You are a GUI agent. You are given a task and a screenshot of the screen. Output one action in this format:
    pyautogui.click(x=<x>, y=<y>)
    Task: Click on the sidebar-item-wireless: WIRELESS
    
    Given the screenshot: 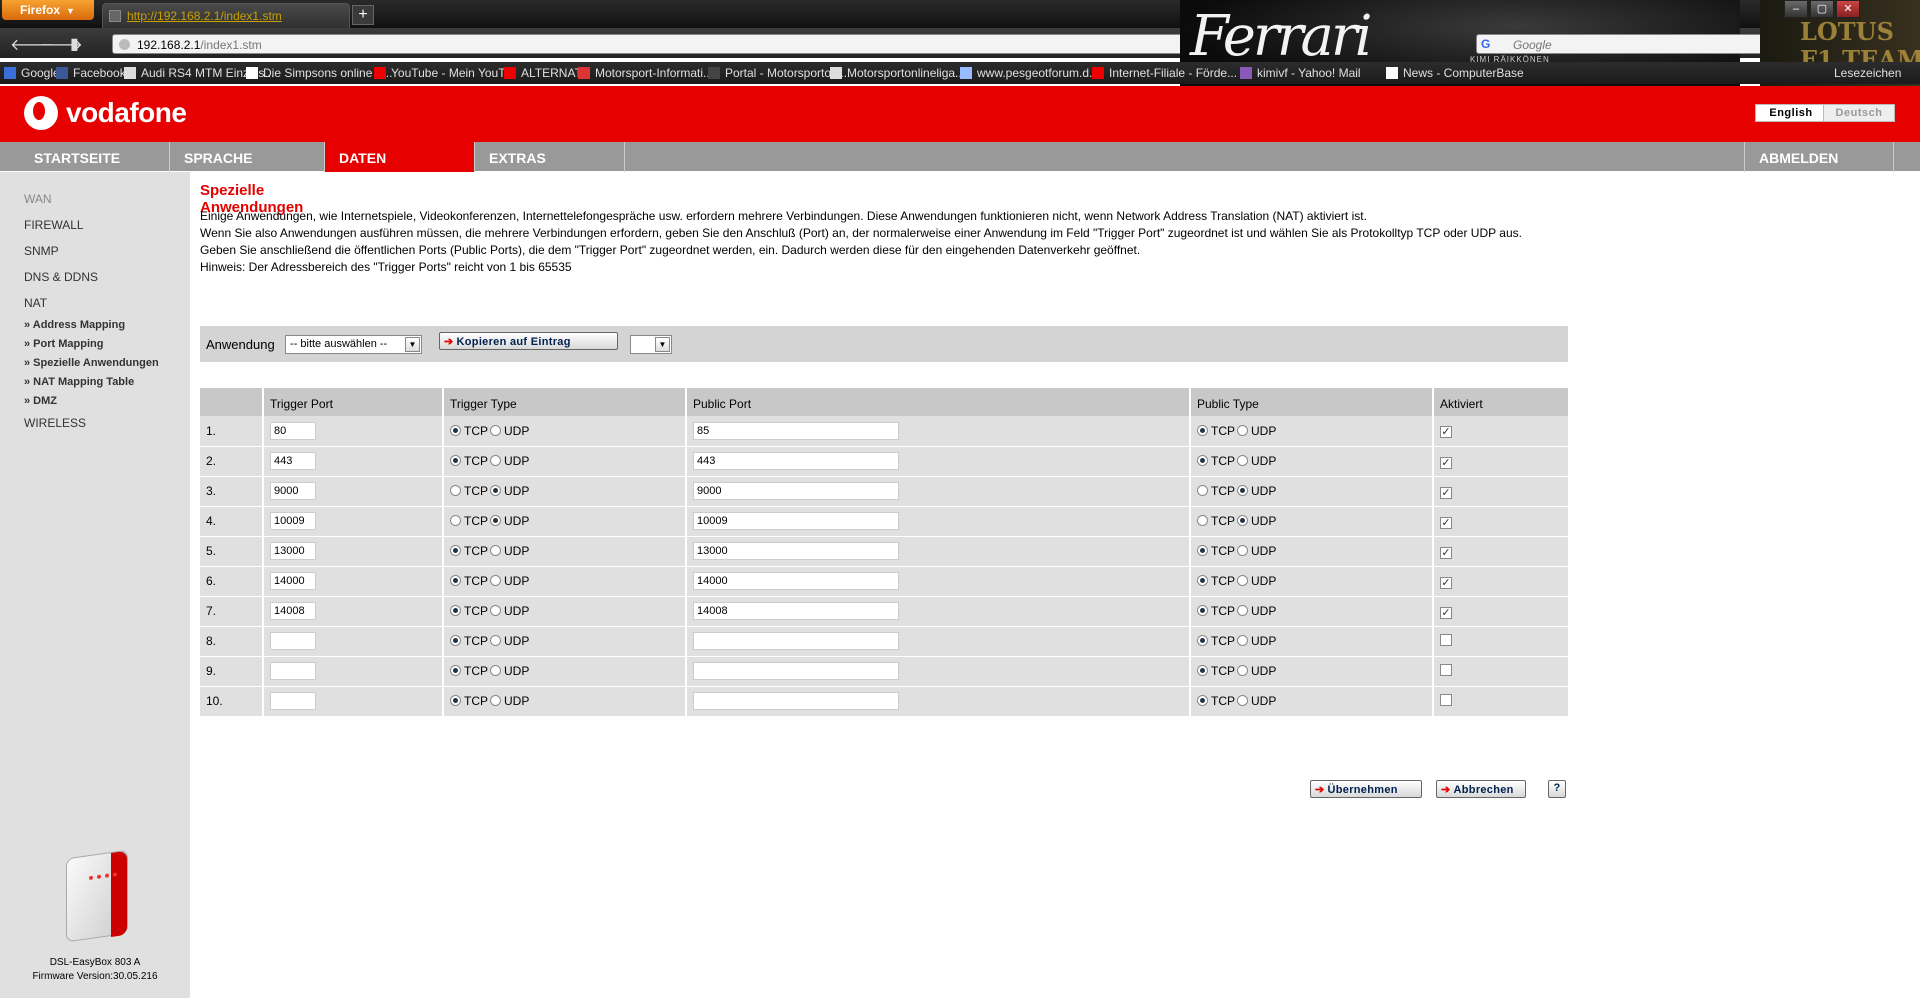 What is the action you would take?
    pyautogui.click(x=55, y=423)
    